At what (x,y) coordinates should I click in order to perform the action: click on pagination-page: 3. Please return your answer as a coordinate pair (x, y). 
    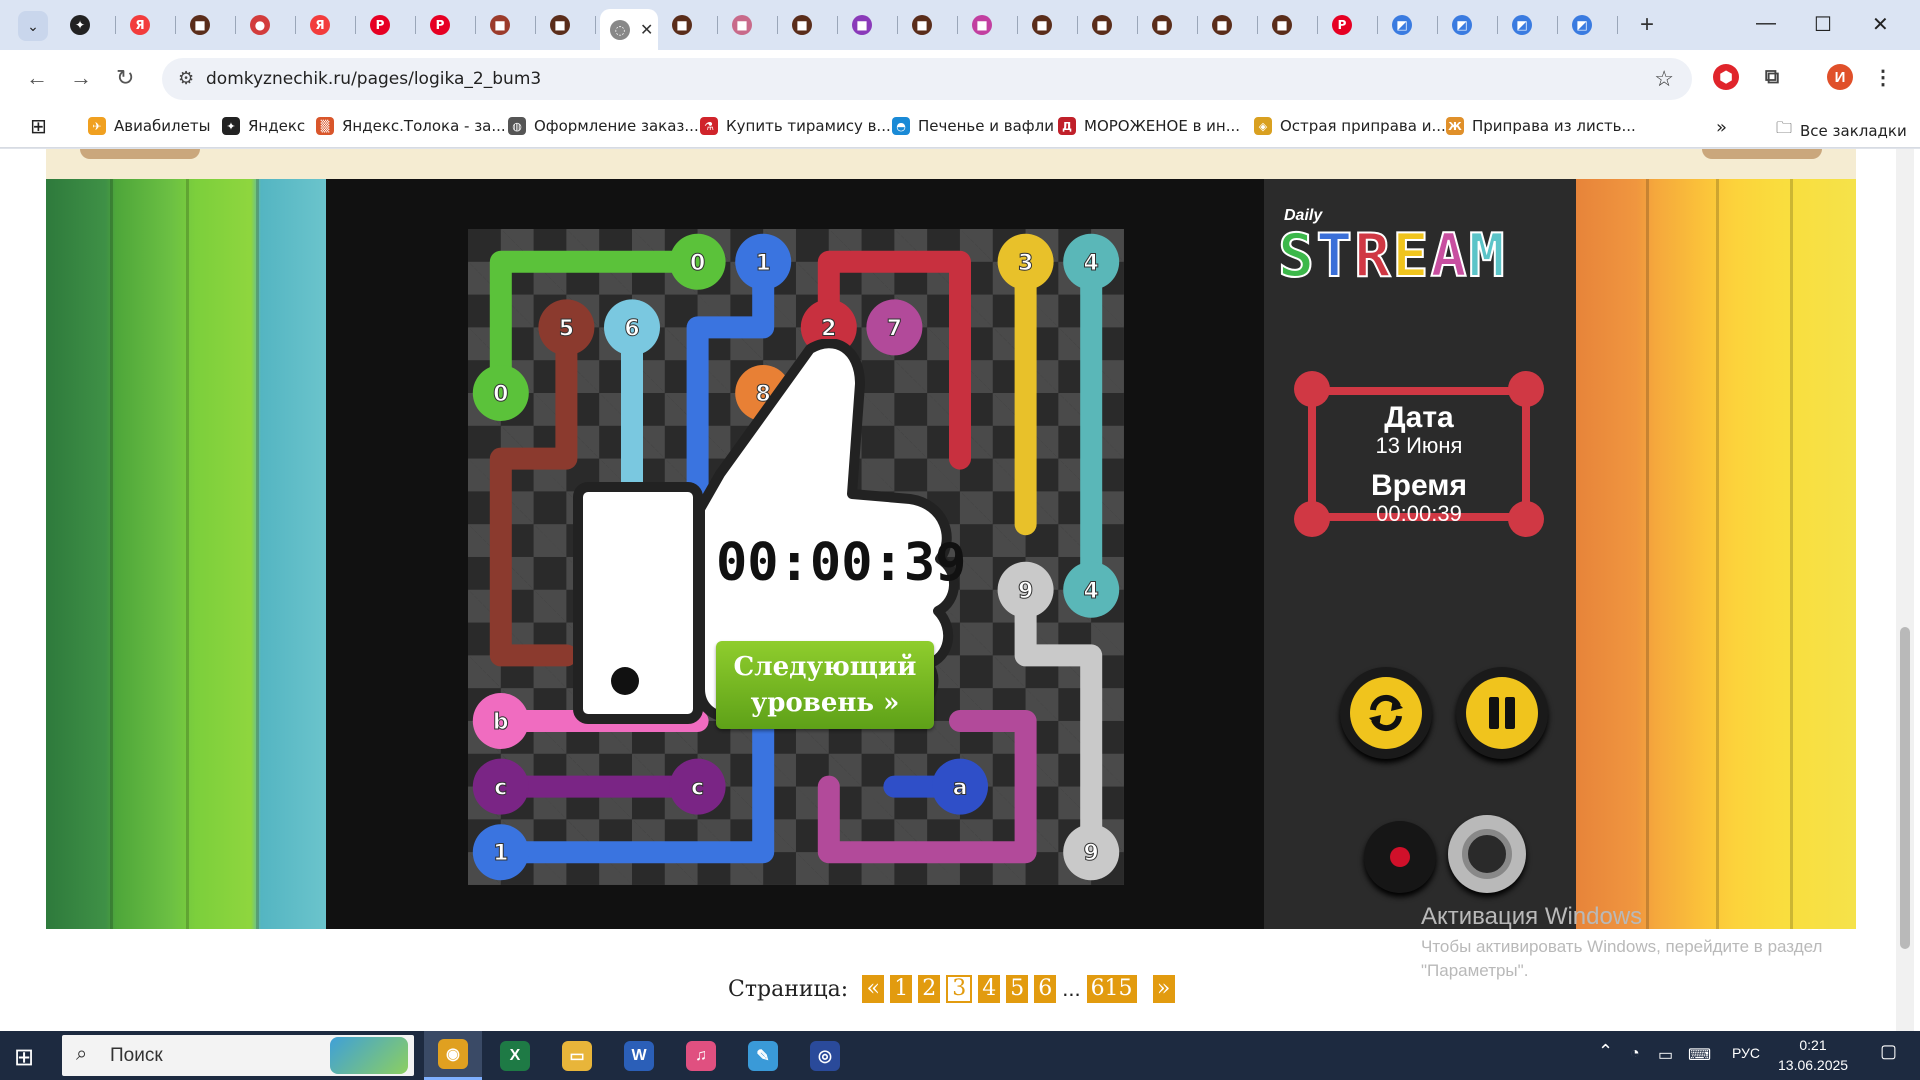
    Looking at the image, I should click on (959, 989).